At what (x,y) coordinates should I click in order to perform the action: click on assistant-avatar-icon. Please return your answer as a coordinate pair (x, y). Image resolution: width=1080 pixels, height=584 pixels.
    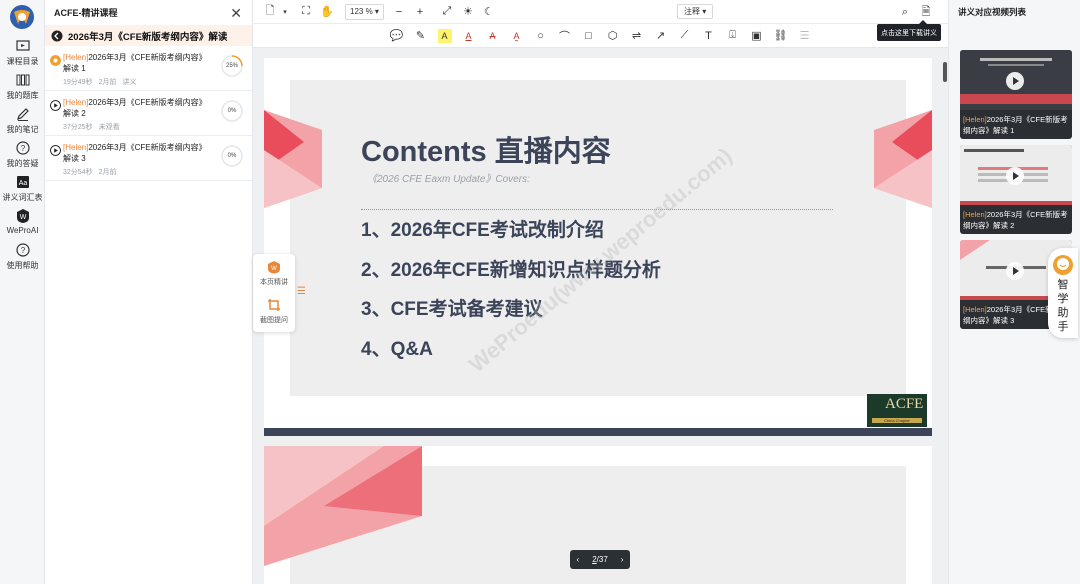
    Looking at the image, I should click on (1063, 265).